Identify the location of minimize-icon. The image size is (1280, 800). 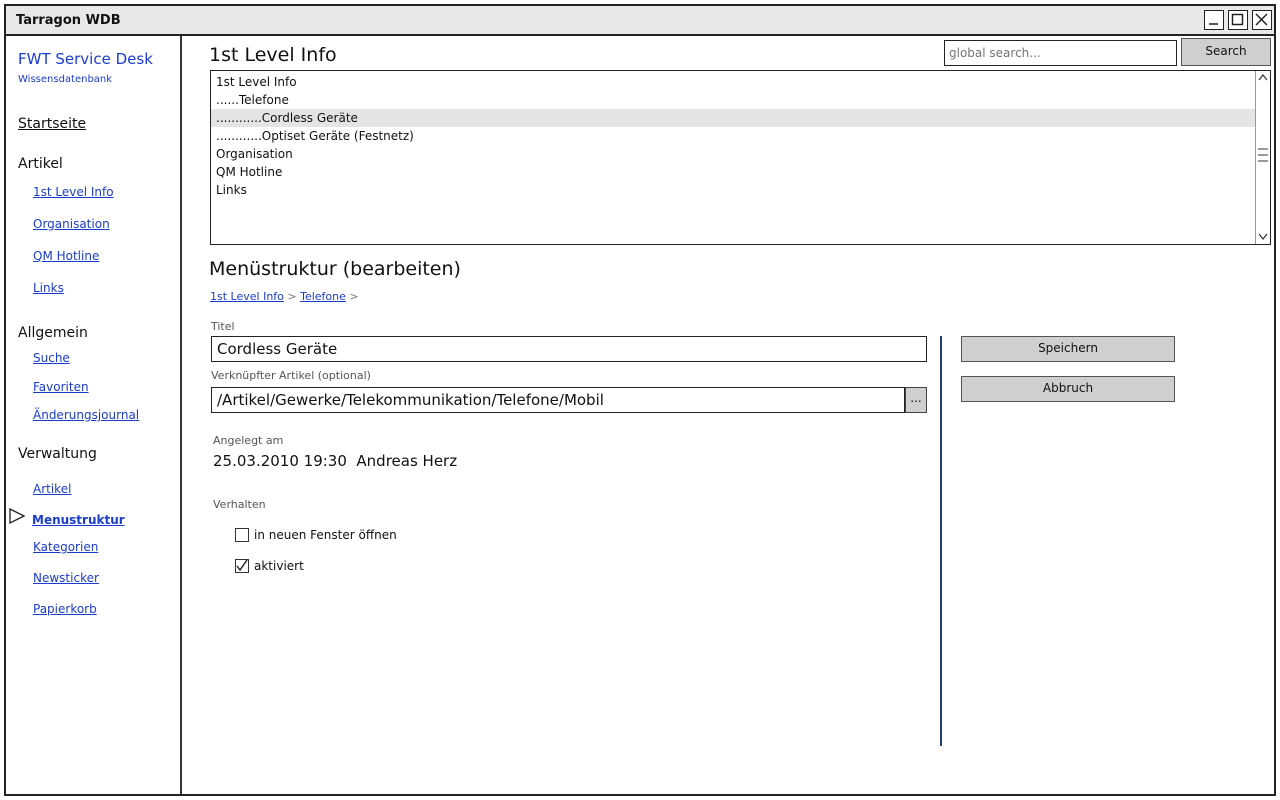
(1213, 24).